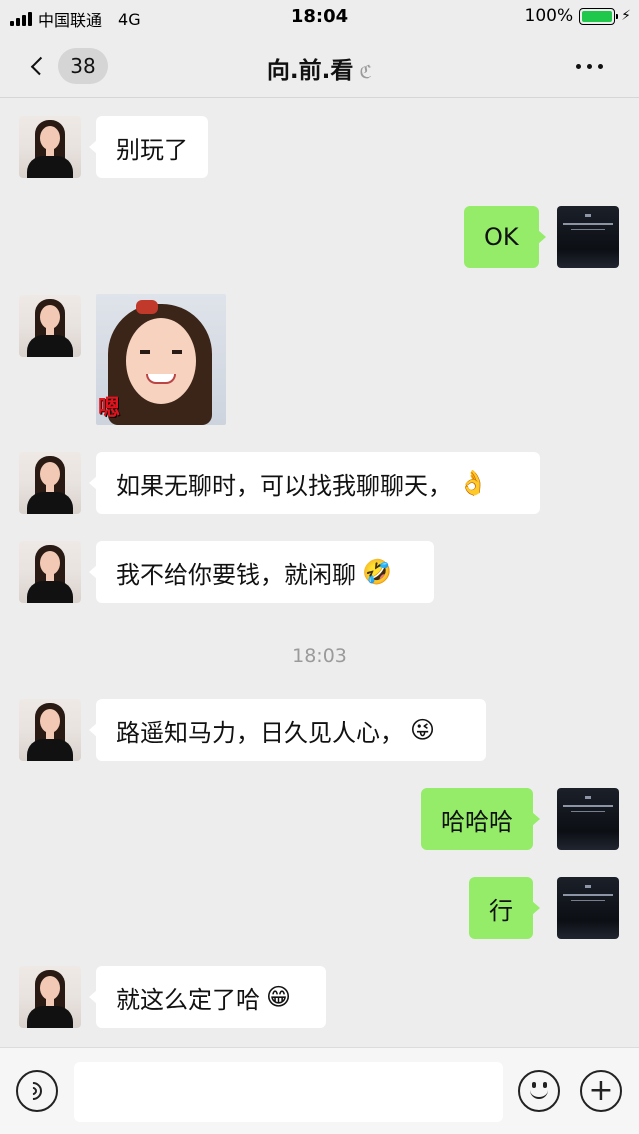 The width and height of the screenshot is (639, 1134). I want to click on chat-timestamp: 18:03, so click(319, 656).